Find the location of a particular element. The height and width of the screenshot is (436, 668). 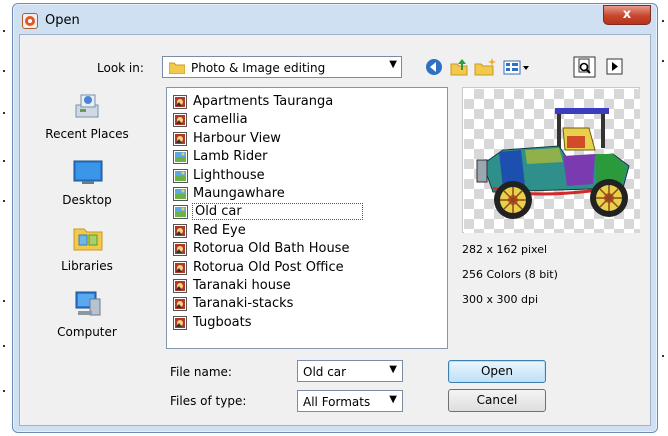

app-icon is located at coordinates (30, 21).